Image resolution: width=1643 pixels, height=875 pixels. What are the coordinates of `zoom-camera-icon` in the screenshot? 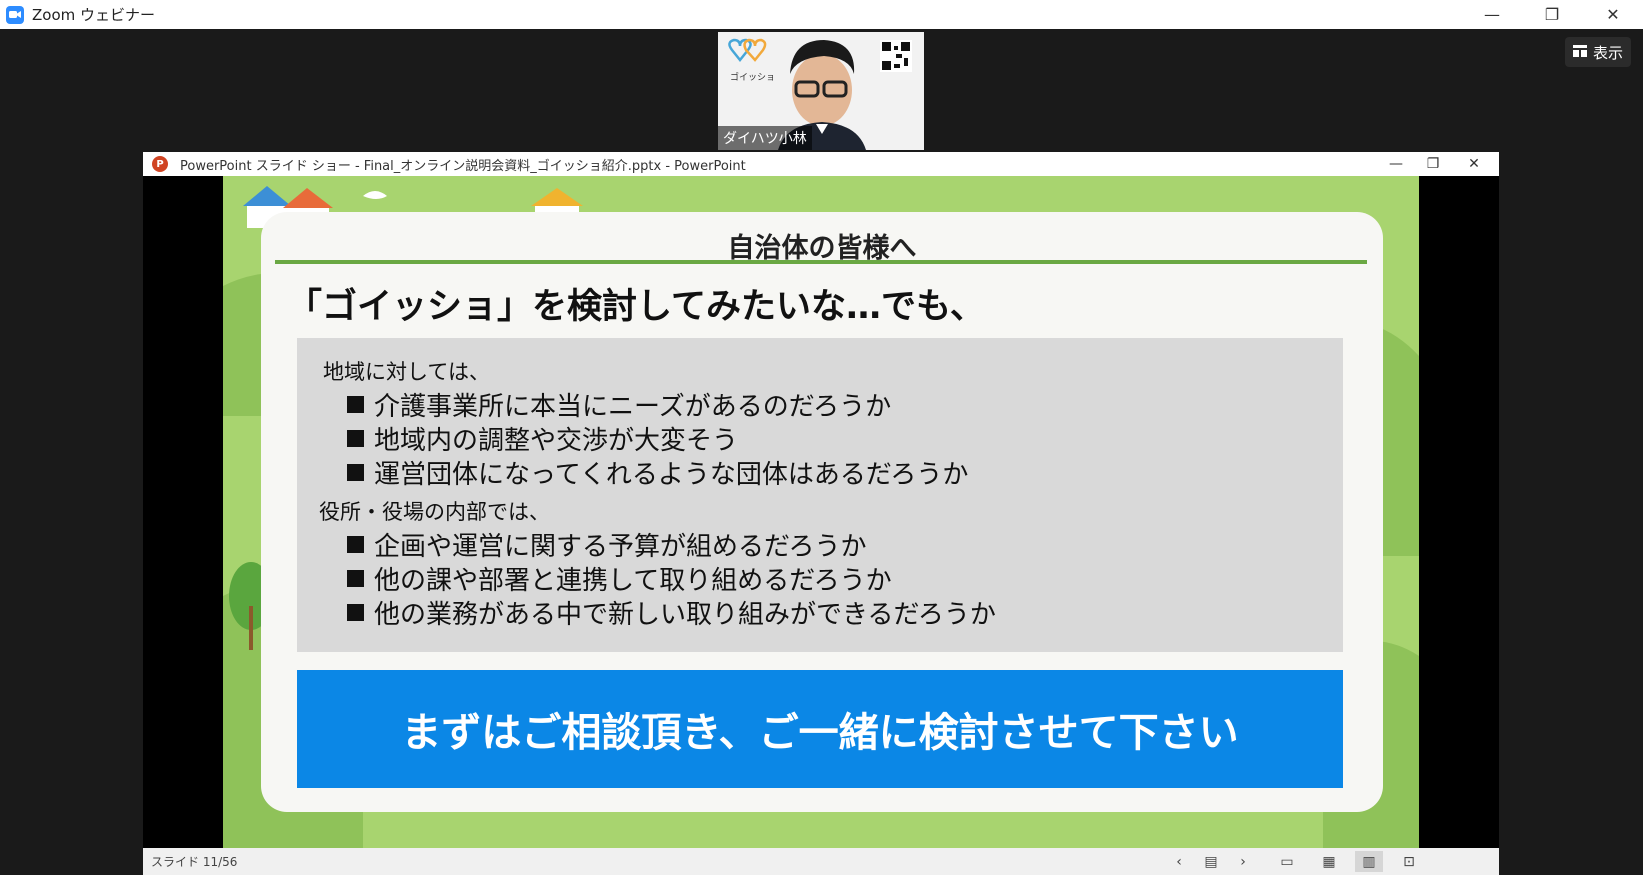 It's located at (15, 14).